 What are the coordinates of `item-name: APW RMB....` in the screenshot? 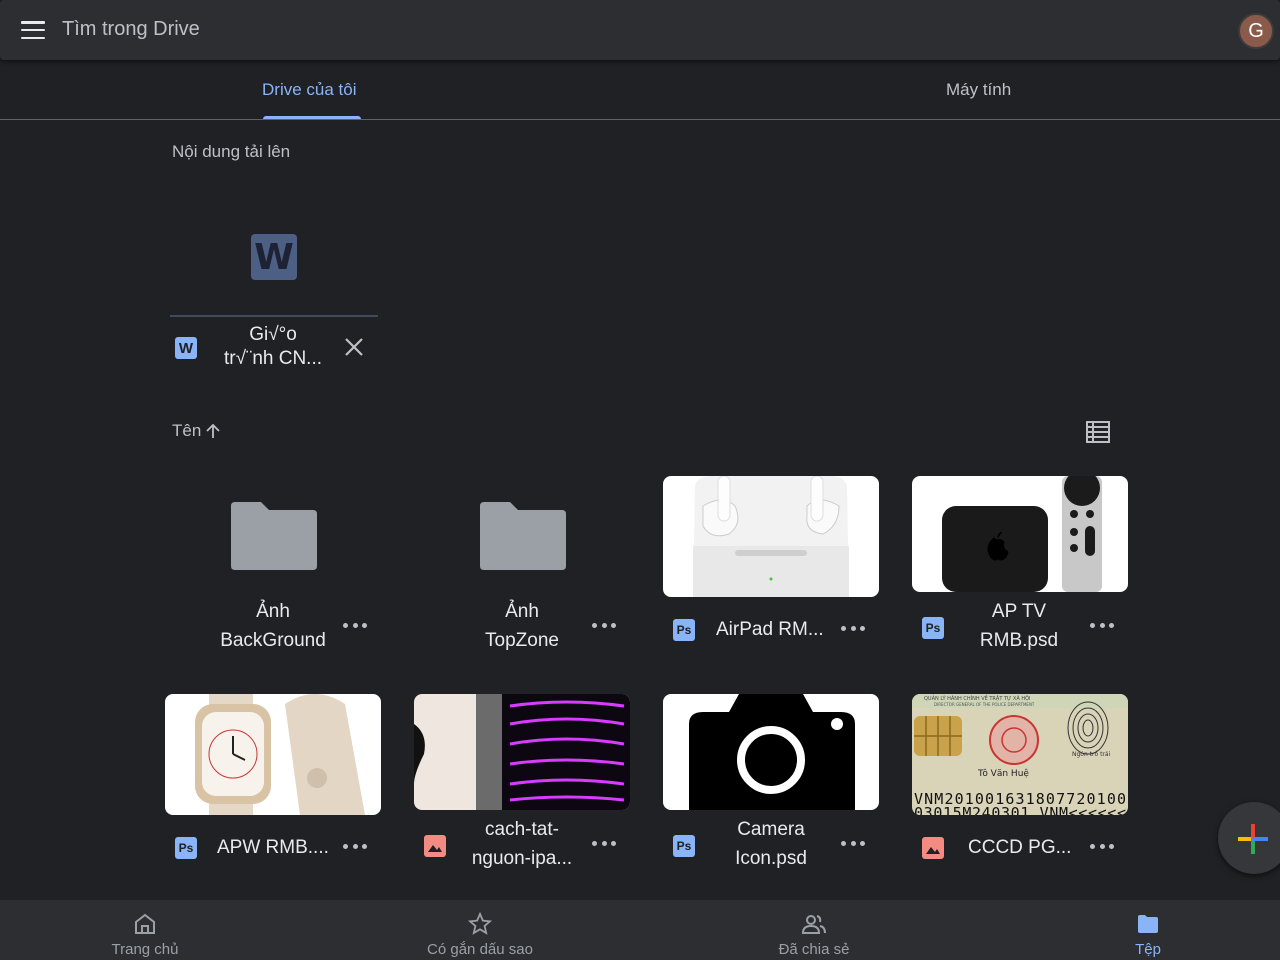 It's located at (273, 847).